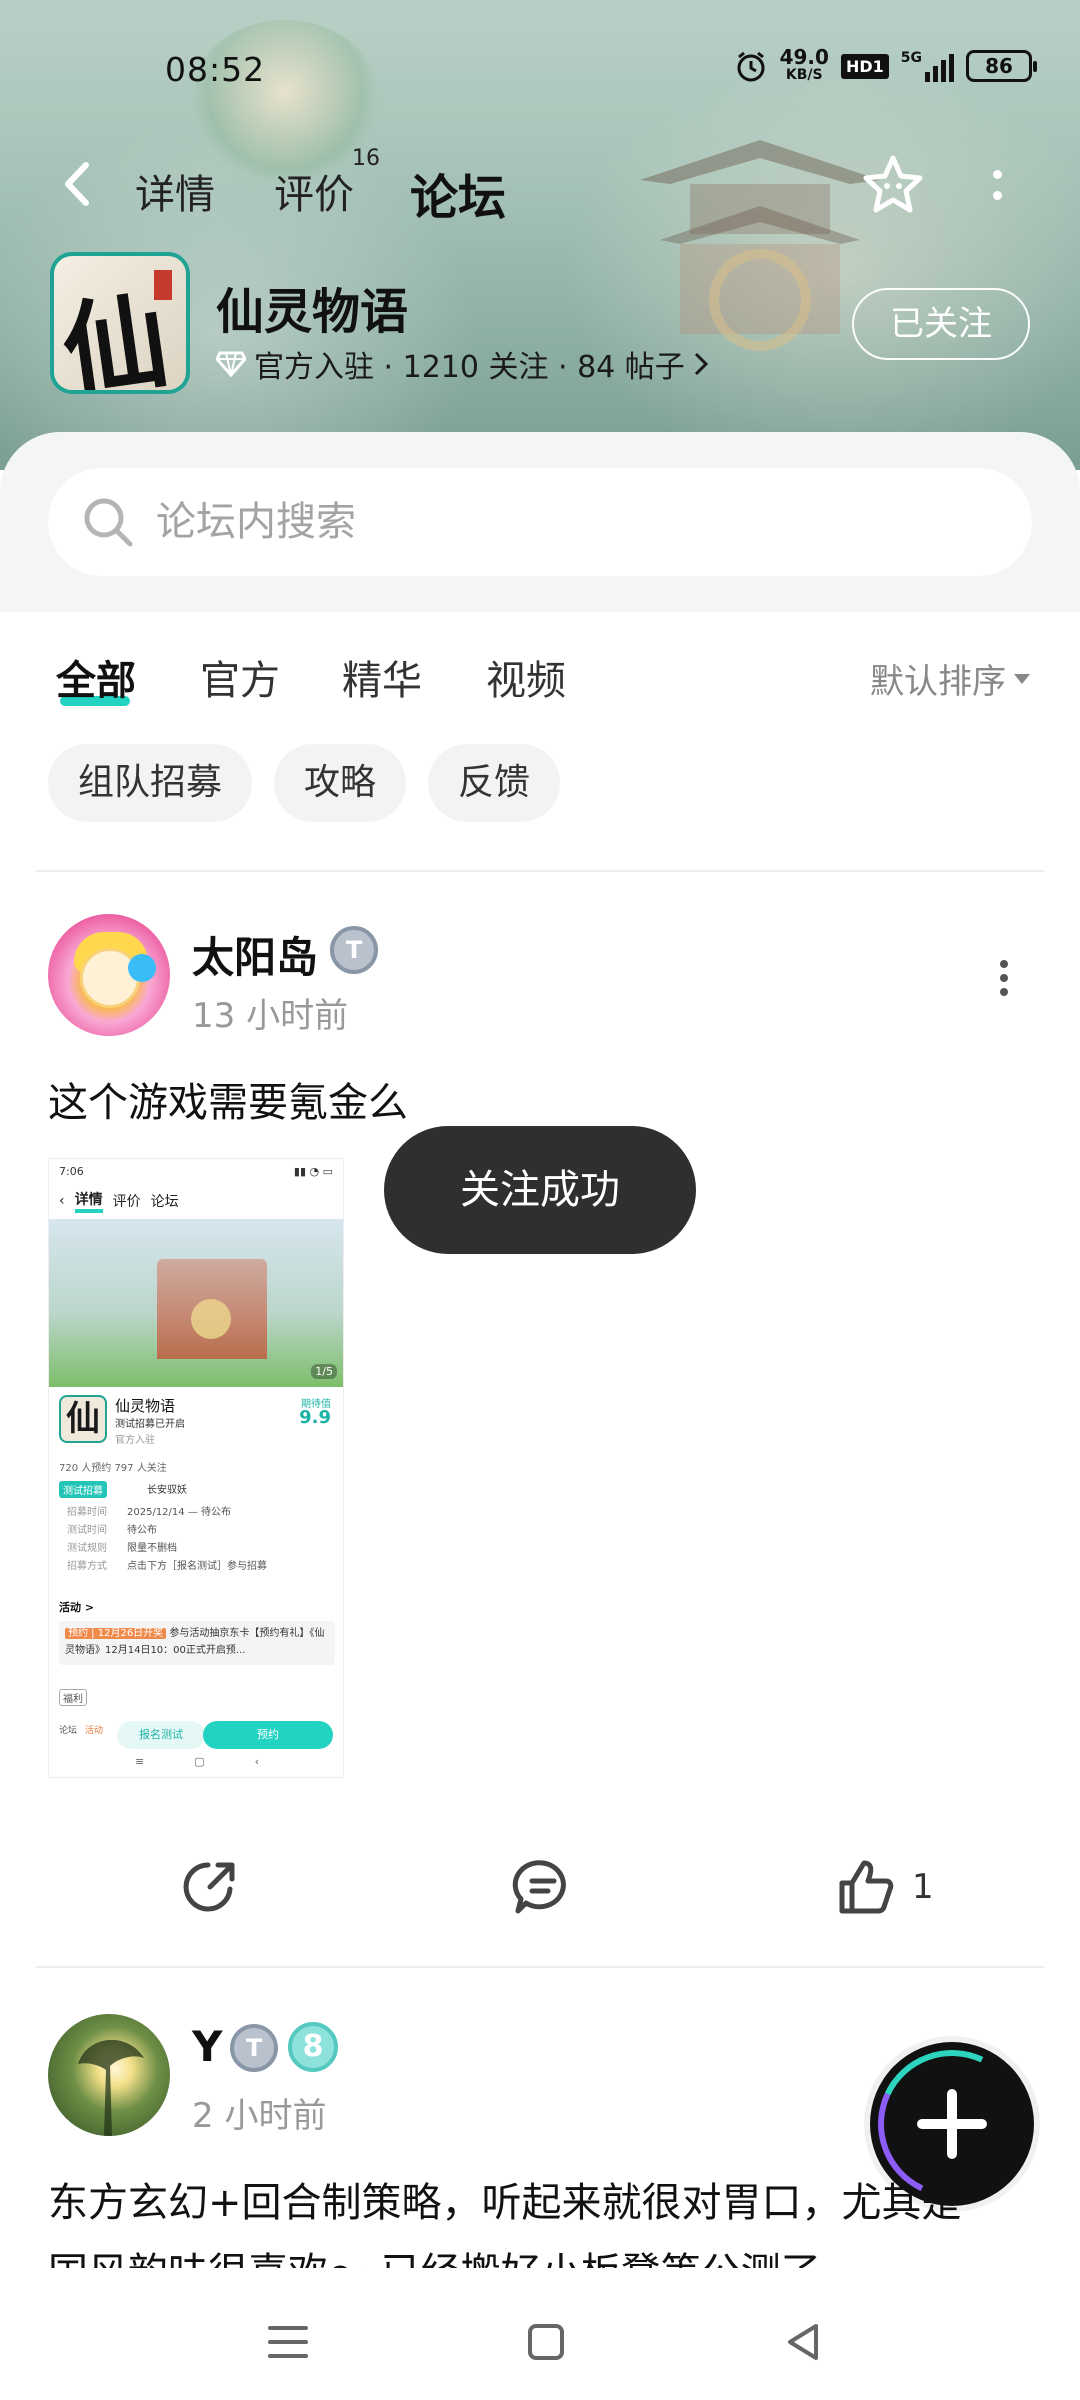 This screenshot has width=1080, height=2400. I want to click on back-nav-button, so click(804, 2342).